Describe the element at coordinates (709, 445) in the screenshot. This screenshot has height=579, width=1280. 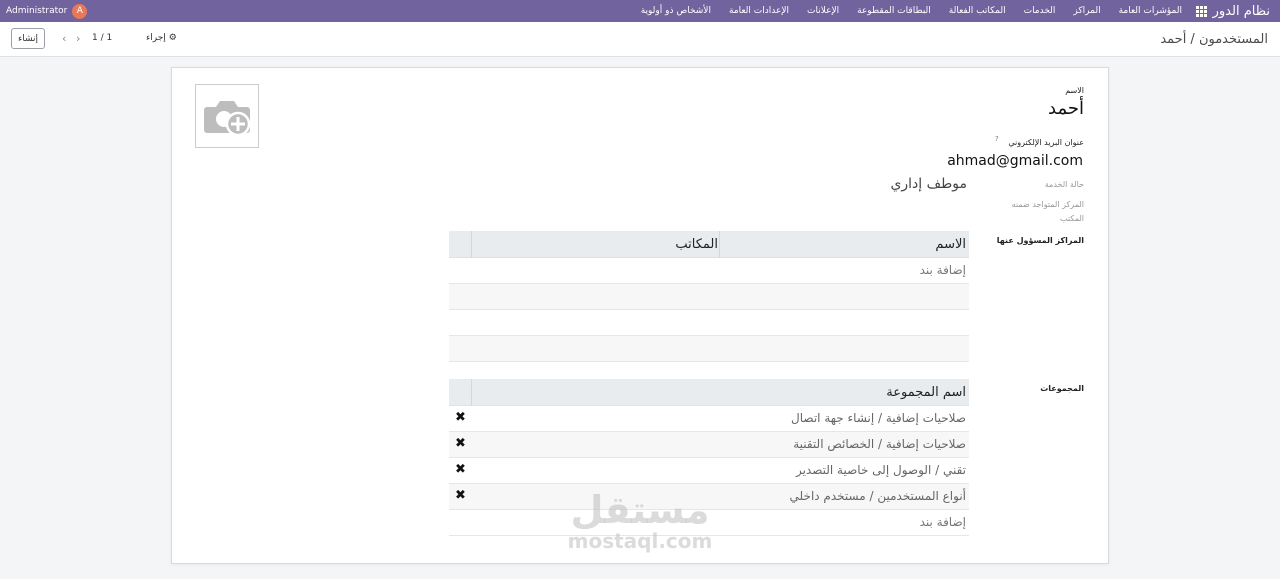
I see `table-row: صلاحيات إضافية / الخصائص التقنية ✖` at that location.